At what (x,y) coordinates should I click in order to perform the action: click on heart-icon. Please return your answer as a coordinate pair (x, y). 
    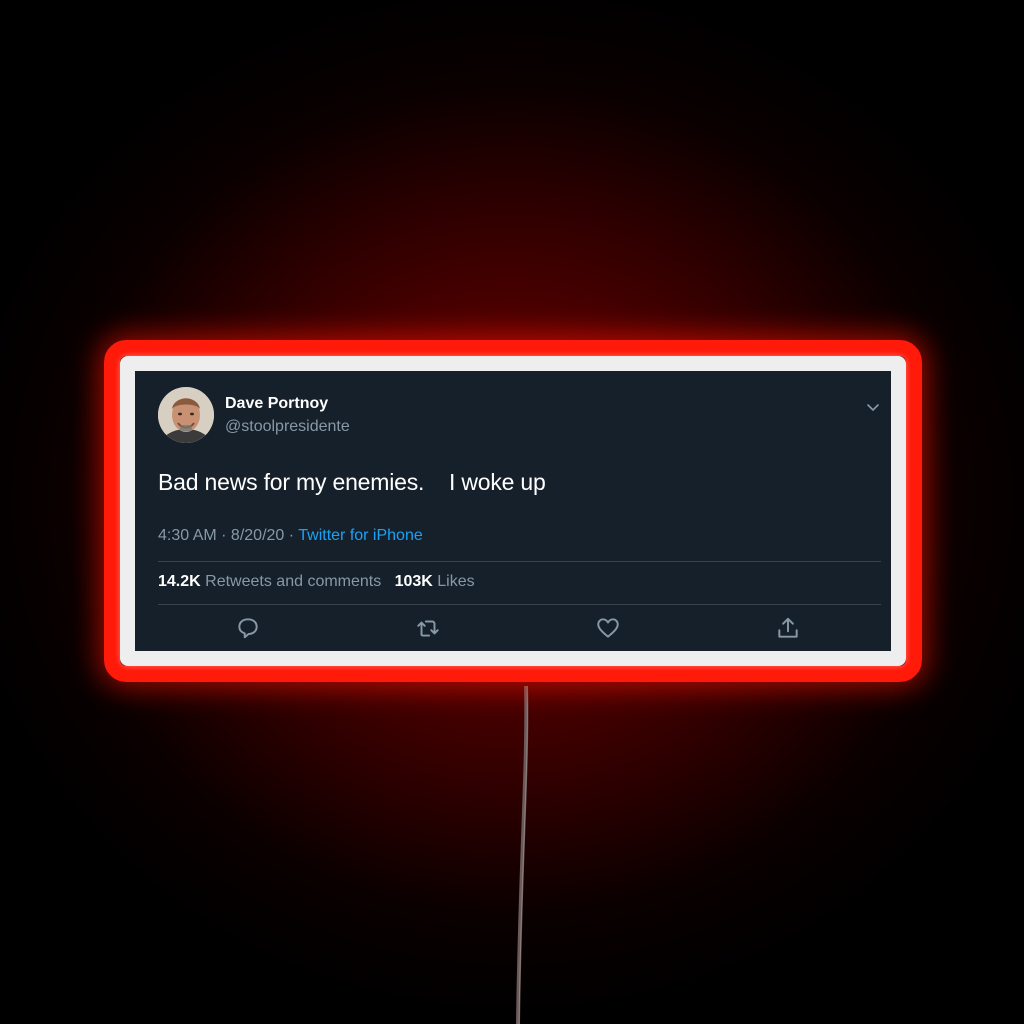
    Looking at the image, I should click on (608, 628).